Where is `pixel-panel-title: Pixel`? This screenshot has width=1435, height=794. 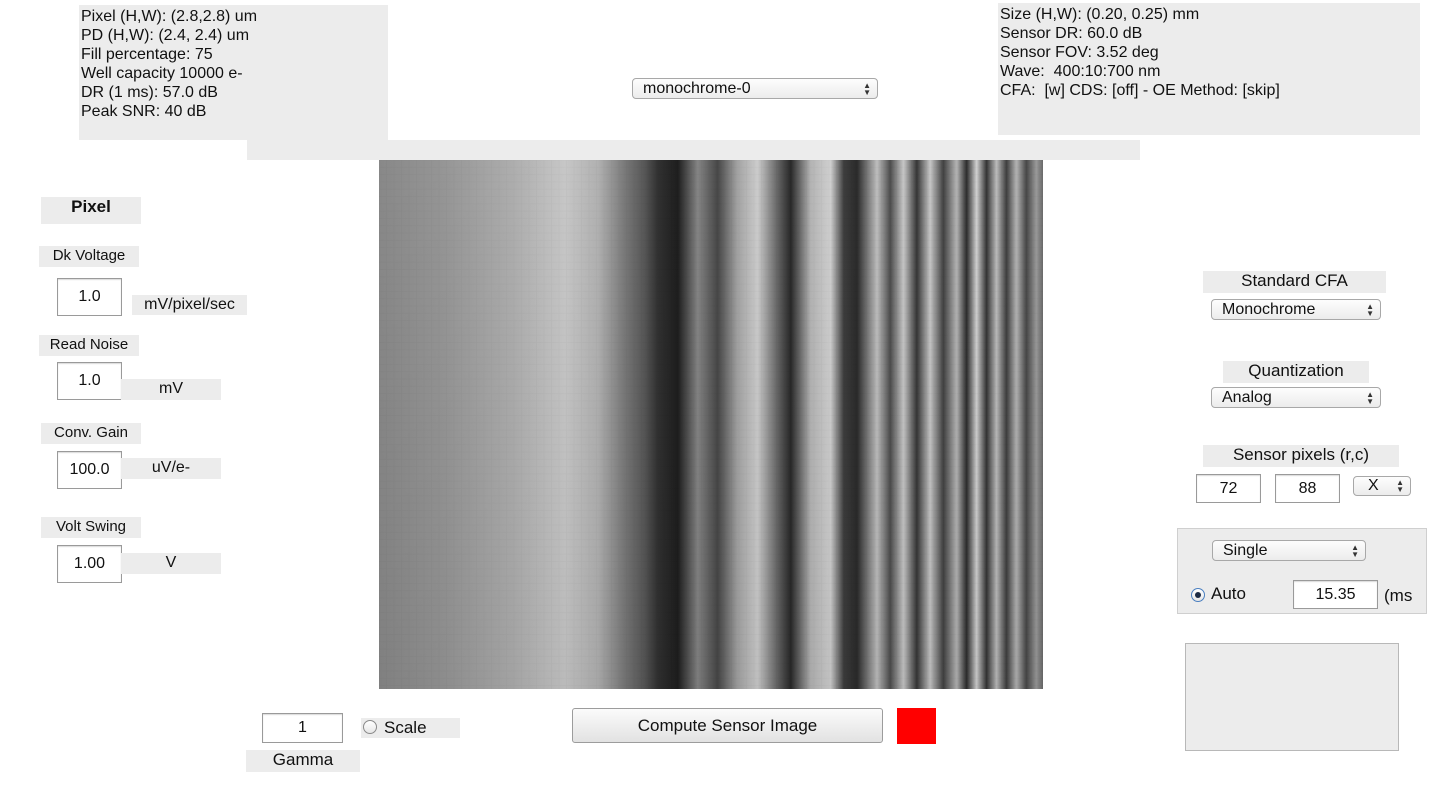 pixel-panel-title: Pixel is located at coordinates (91, 210).